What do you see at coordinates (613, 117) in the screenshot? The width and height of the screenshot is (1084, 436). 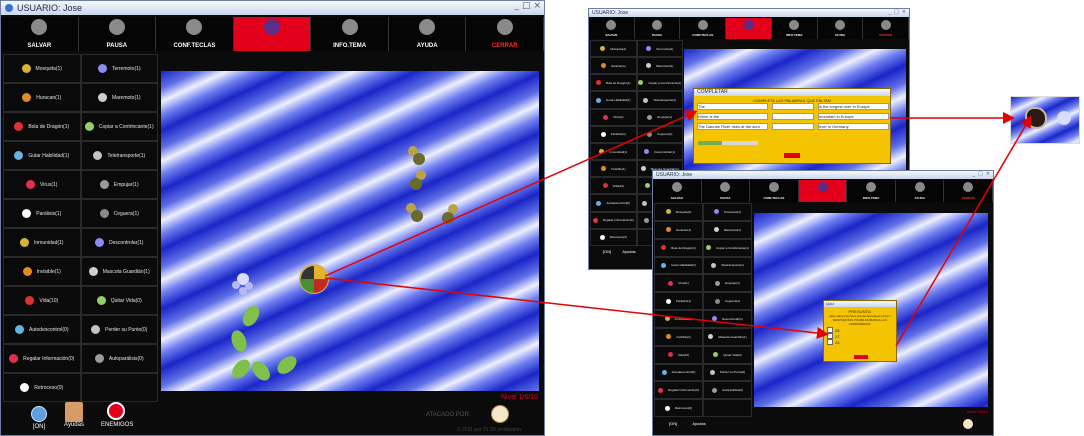 I see `thumb1-power-cell: Virus(1)` at bounding box center [613, 117].